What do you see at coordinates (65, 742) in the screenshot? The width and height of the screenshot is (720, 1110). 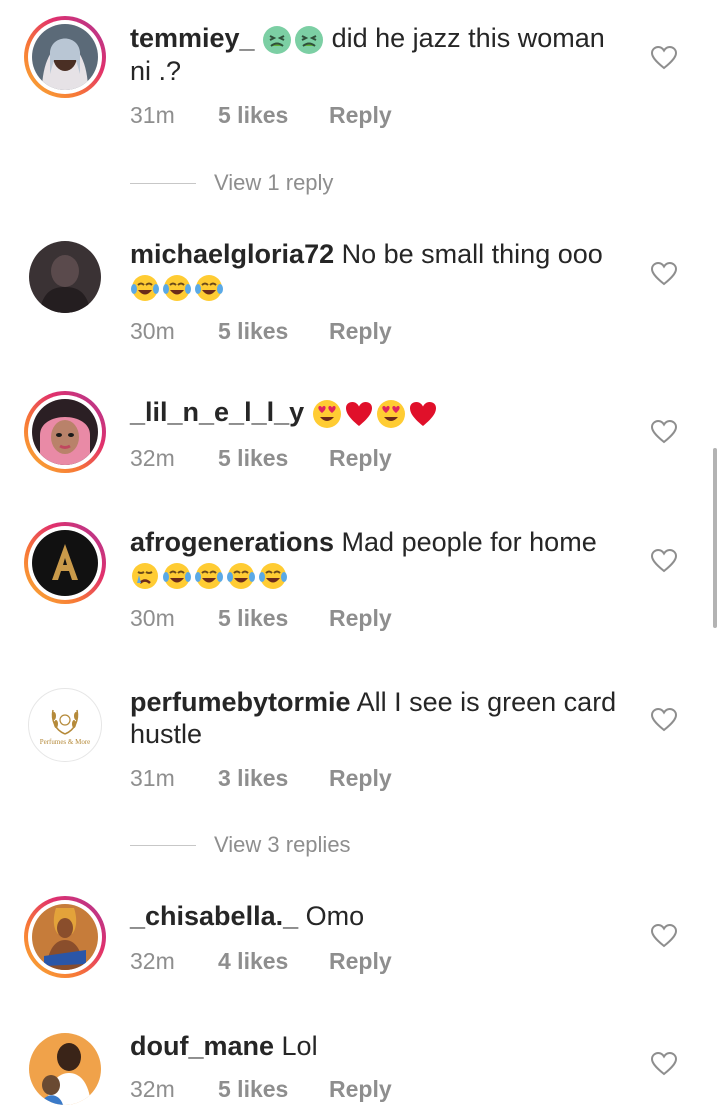 I see `avatar-brand-text: Perfumes & More` at bounding box center [65, 742].